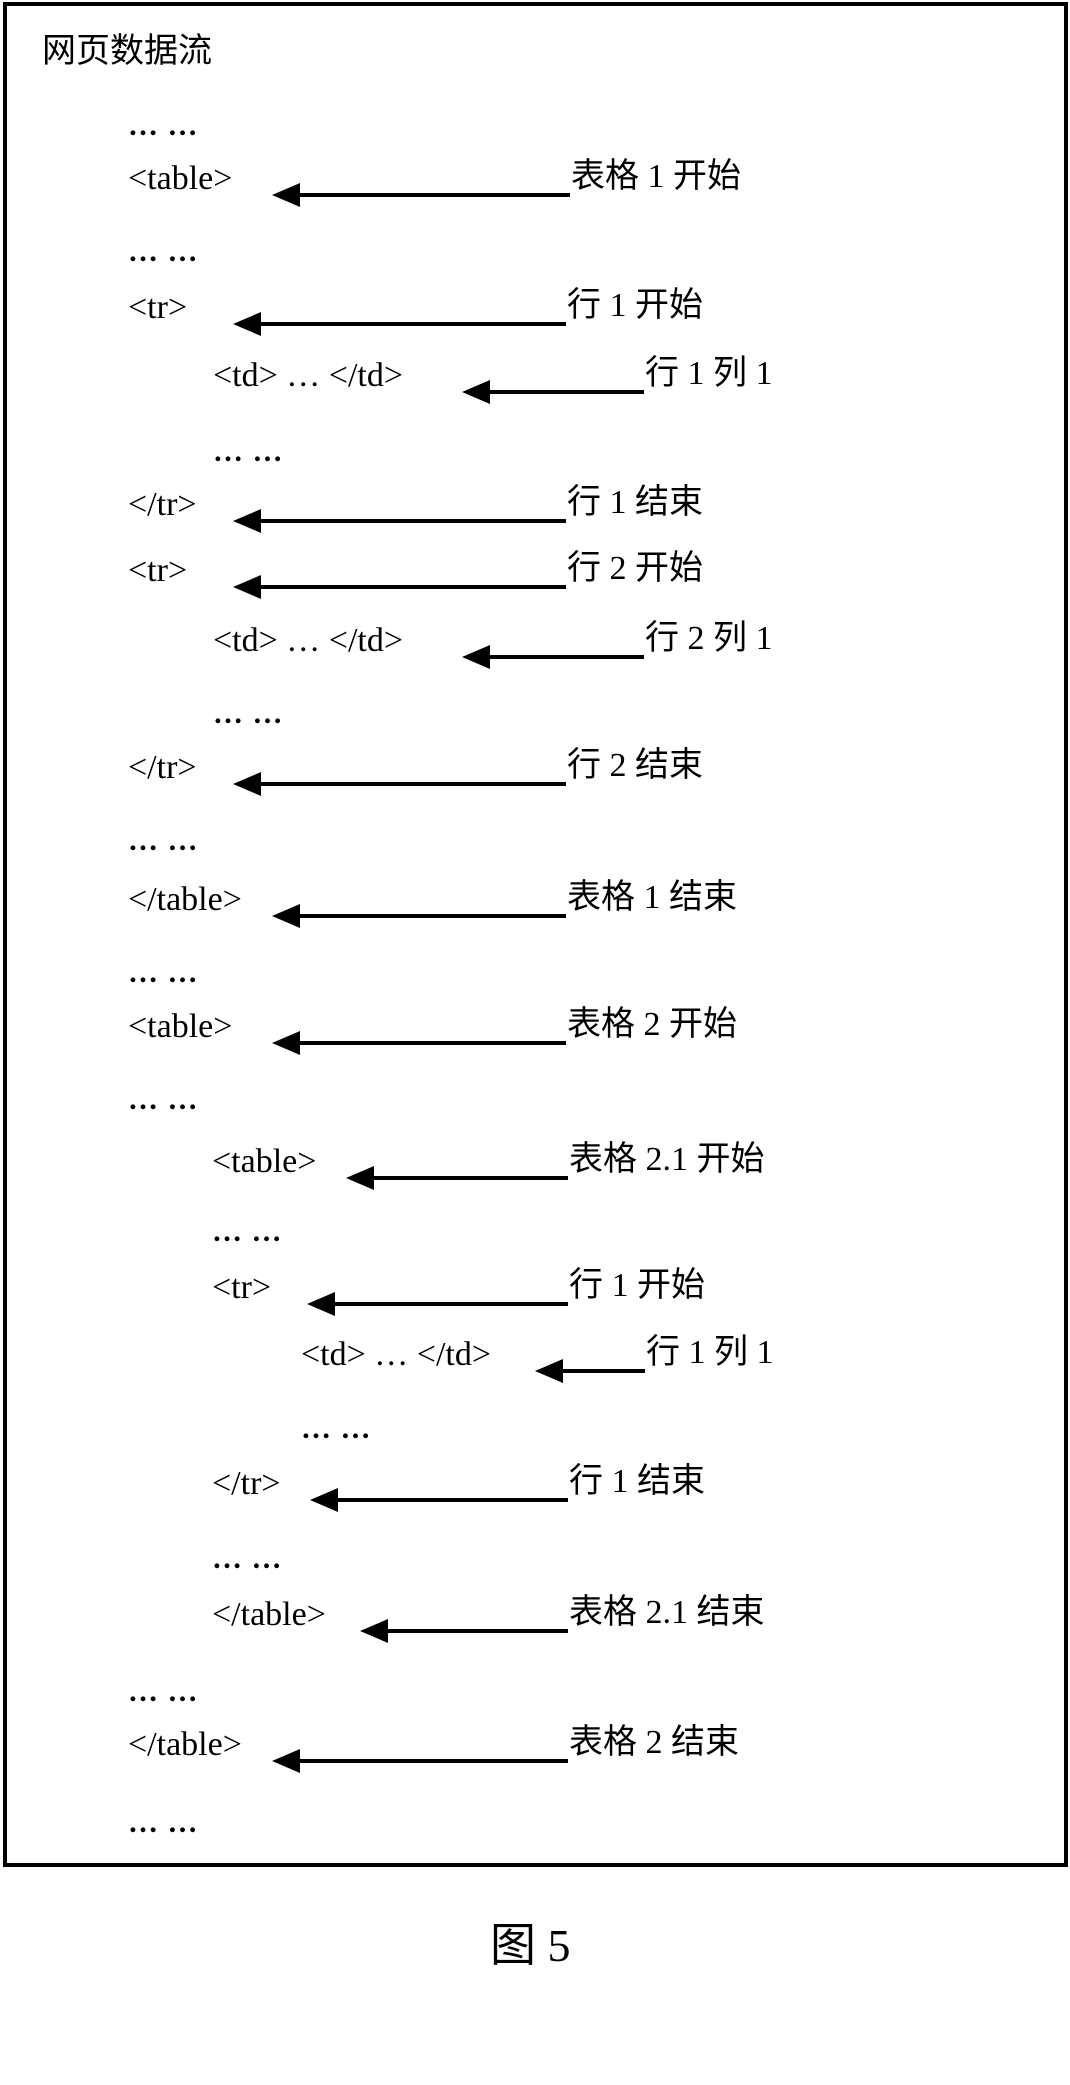 The width and height of the screenshot is (1070, 2085). Describe the element at coordinates (127, 51) in the screenshot. I see `figure-title: 网页数据流` at that location.